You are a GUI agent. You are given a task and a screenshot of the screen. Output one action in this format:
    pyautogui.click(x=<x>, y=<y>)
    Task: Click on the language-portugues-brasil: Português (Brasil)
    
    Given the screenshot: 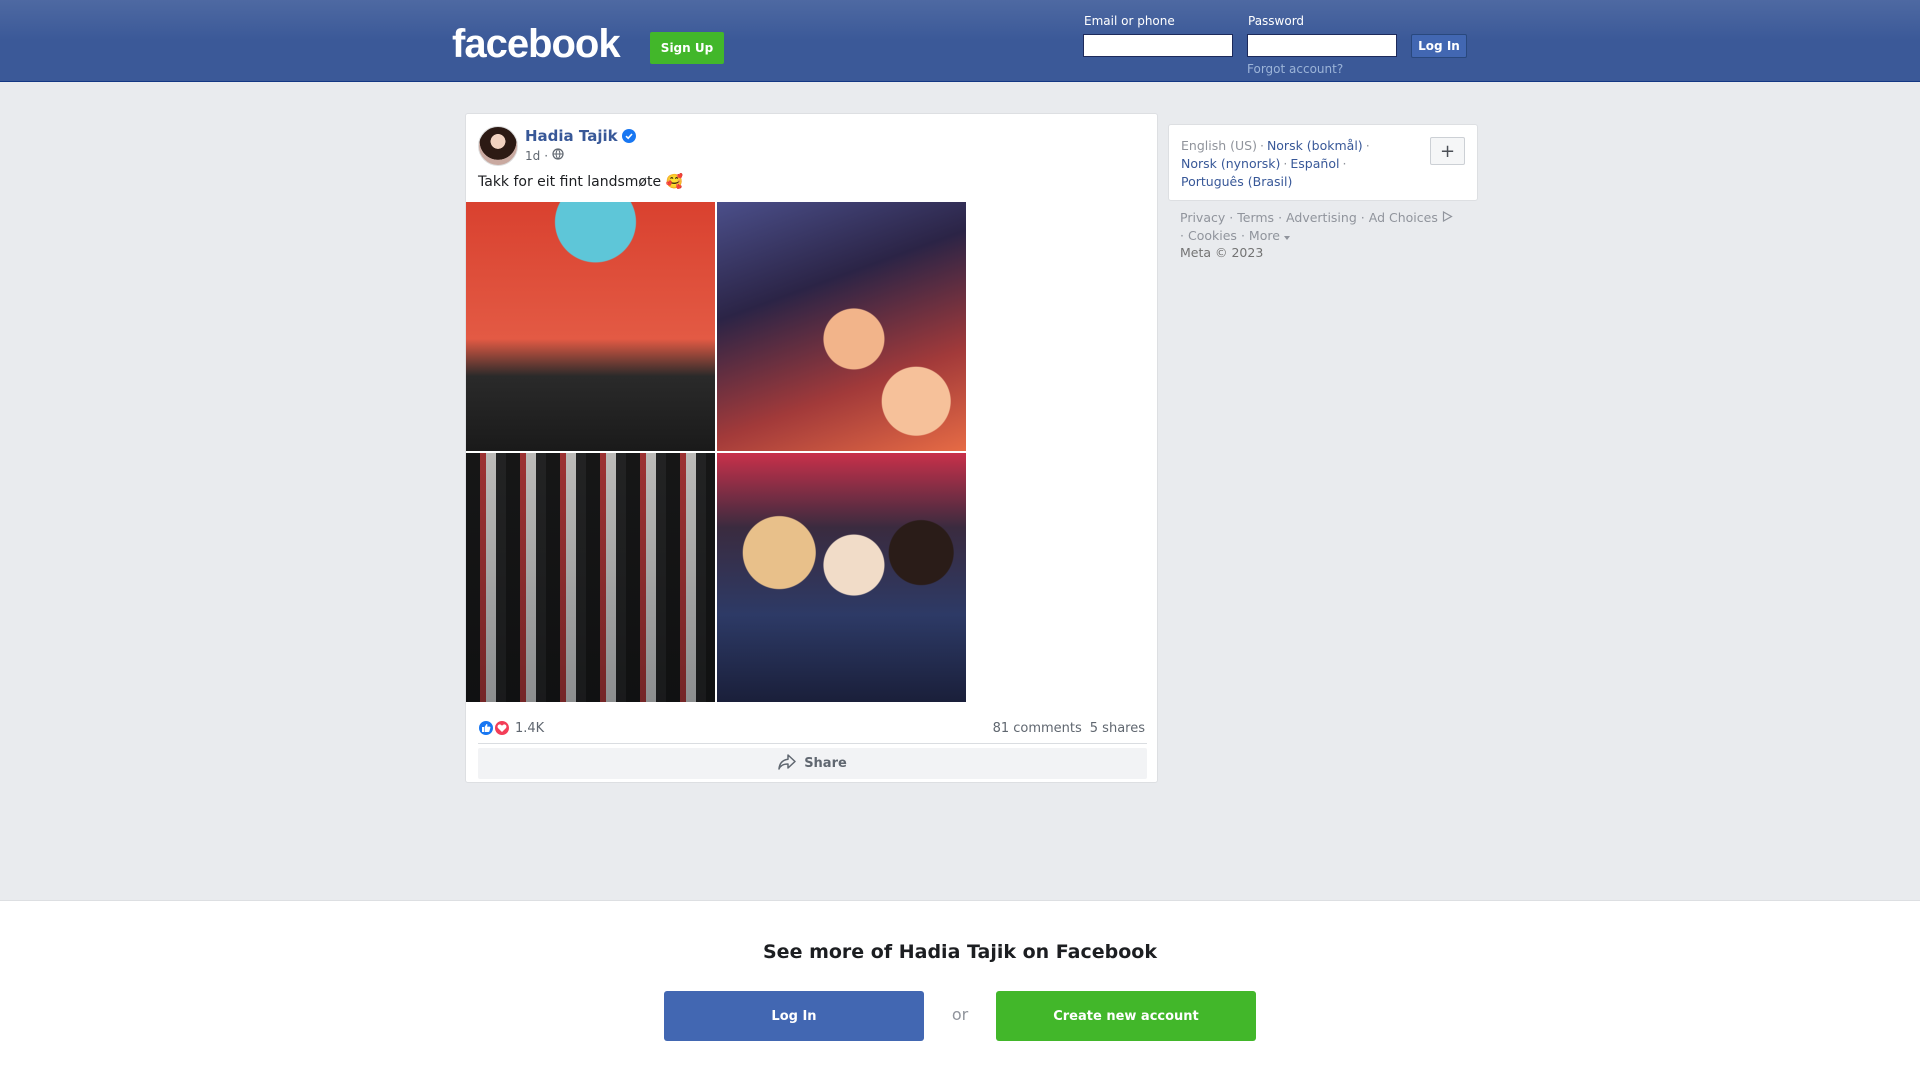 What is the action you would take?
    pyautogui.click(x=1236, y=181)
    